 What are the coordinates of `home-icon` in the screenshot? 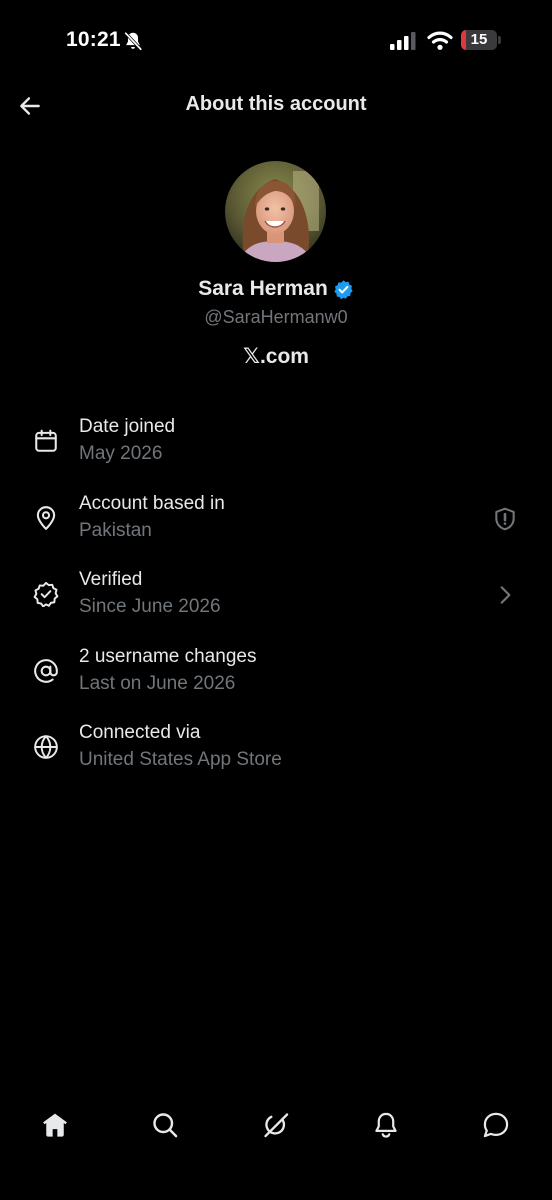 It's located at (55, 1125).